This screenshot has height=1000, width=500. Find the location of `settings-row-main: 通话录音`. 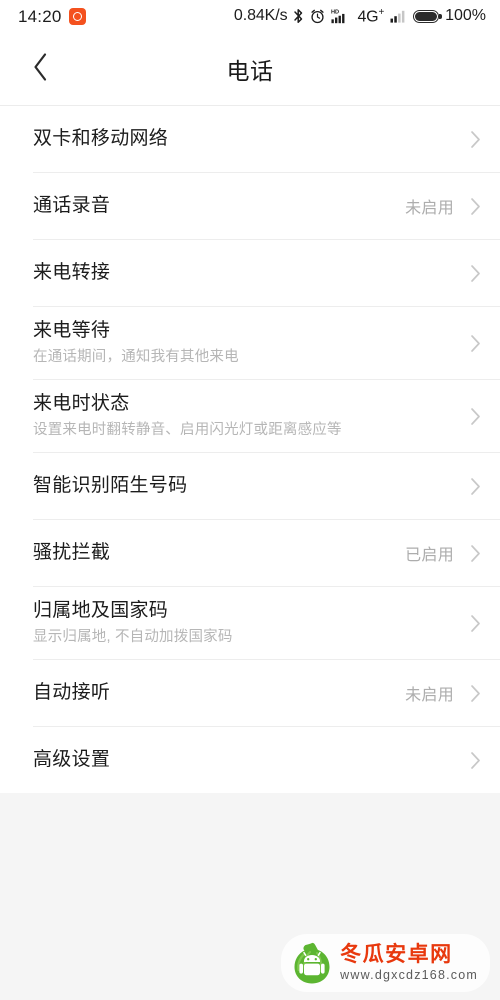

settings-row-main: 通话录音 is located at coordinates (219, 206).